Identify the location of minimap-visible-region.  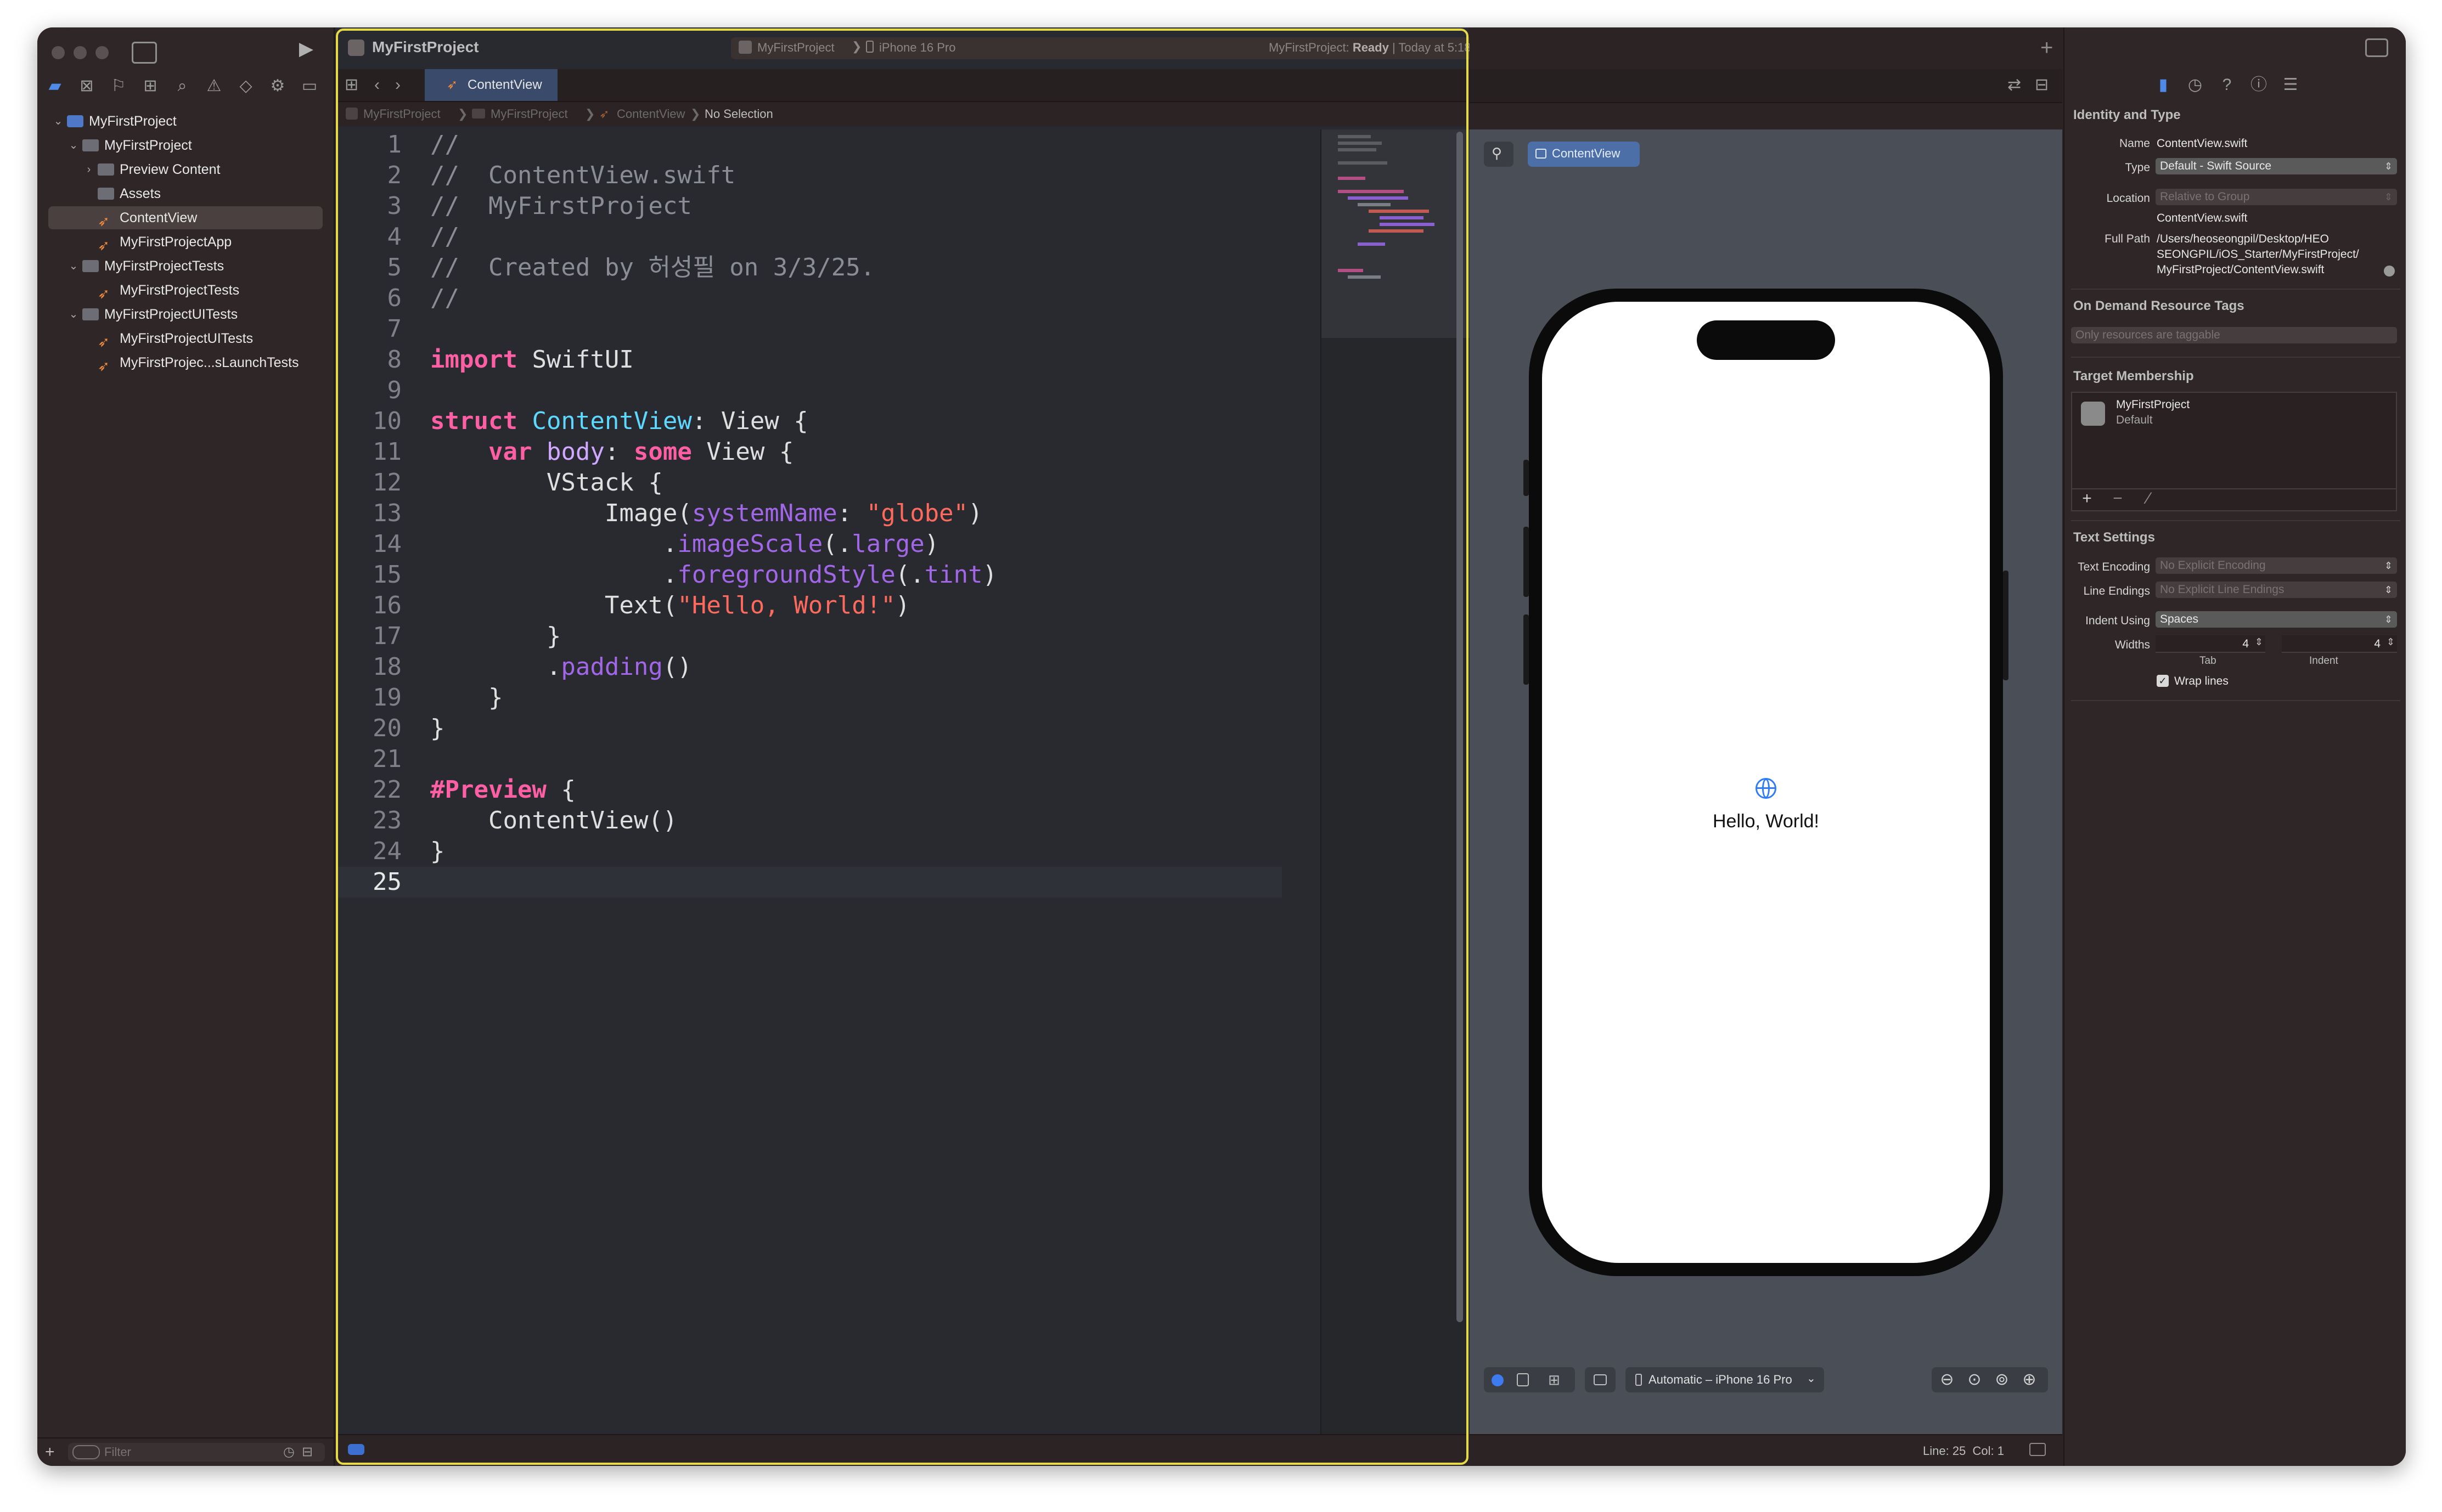
(1395, 233).